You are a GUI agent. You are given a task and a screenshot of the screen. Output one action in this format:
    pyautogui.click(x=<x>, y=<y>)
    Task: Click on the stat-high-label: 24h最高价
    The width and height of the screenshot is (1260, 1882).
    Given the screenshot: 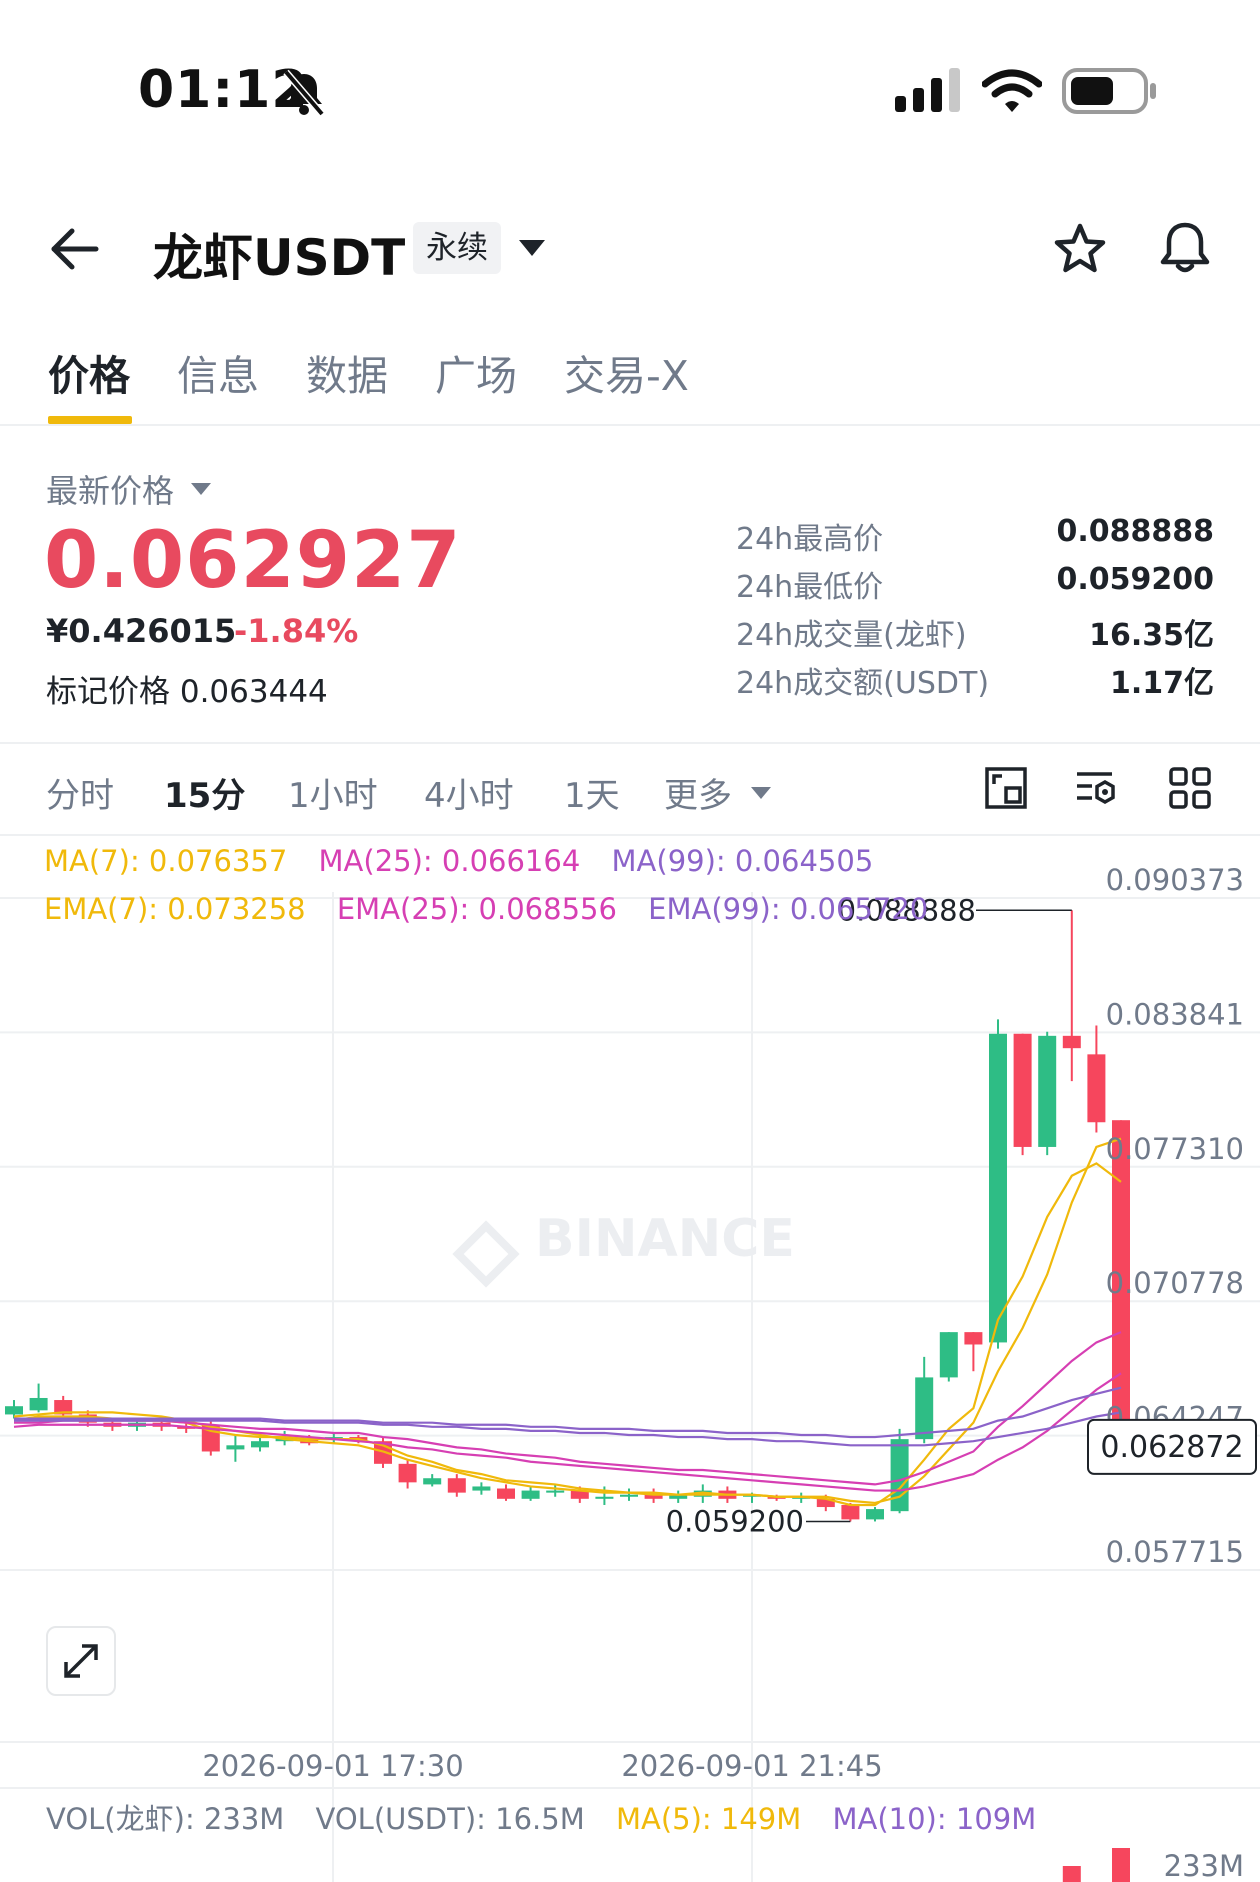 What is the action you would take?
    pyautogui.click(x=810, y=539)
    